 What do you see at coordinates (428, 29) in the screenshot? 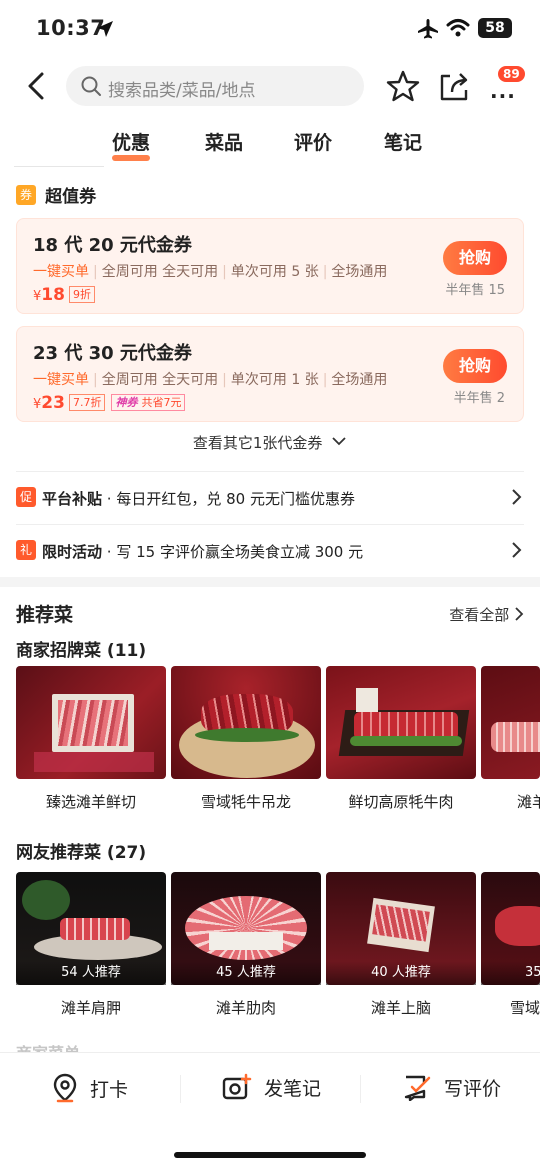
I see `airplane-icon` at bounding box center [428, 29].